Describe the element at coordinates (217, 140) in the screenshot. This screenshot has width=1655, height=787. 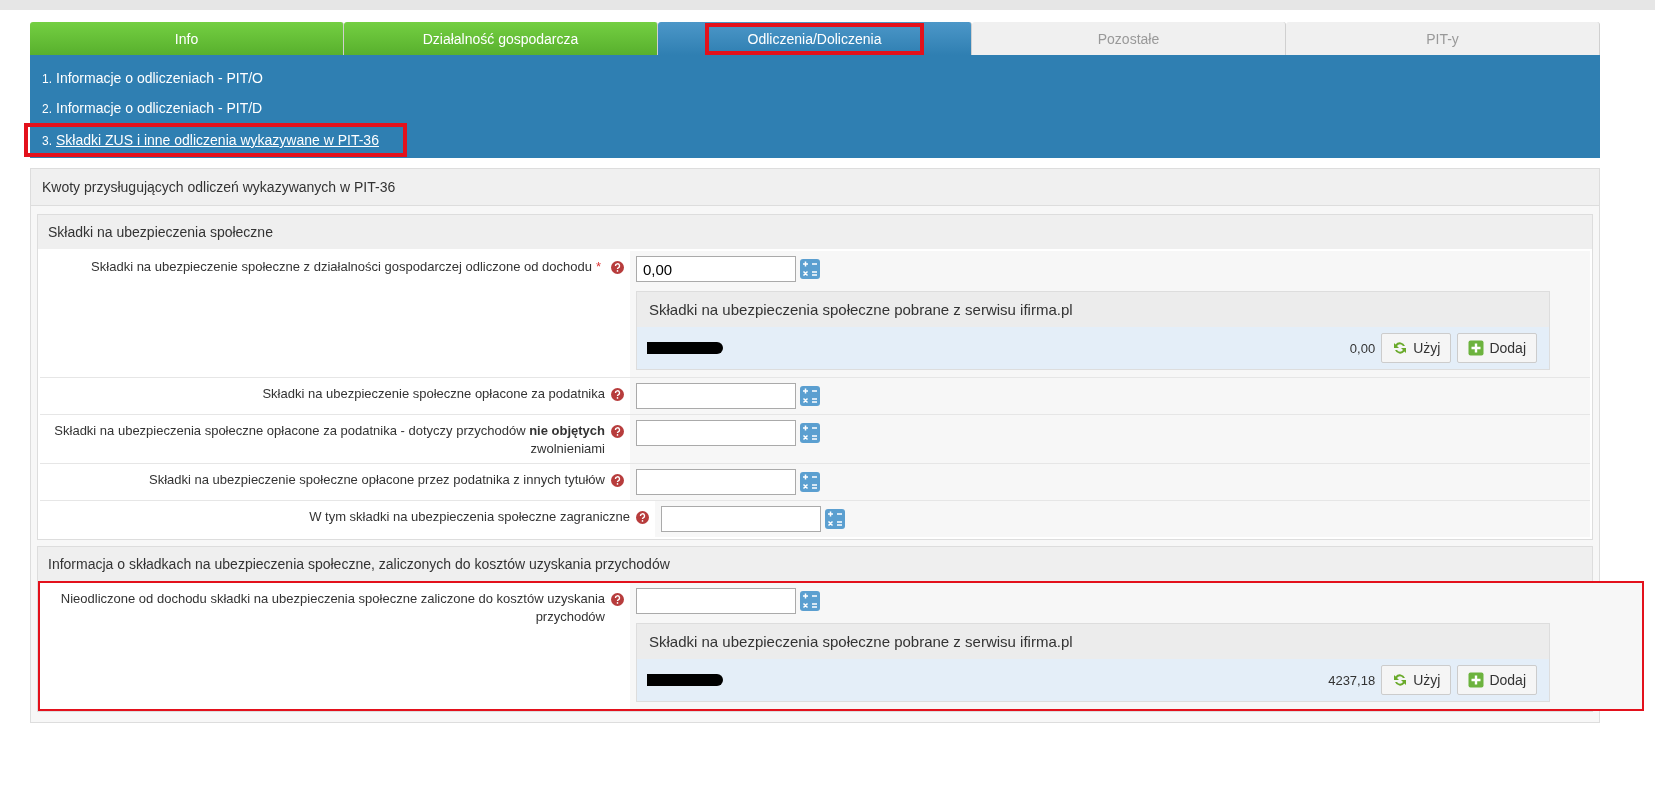
I see `submenu-link: Składki ZUS i inne odliczenia wykazywane w PIT-36` at that location.